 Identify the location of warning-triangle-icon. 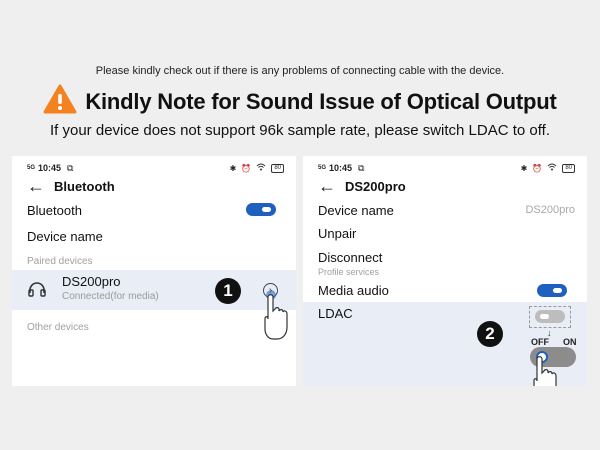
(60, 101).